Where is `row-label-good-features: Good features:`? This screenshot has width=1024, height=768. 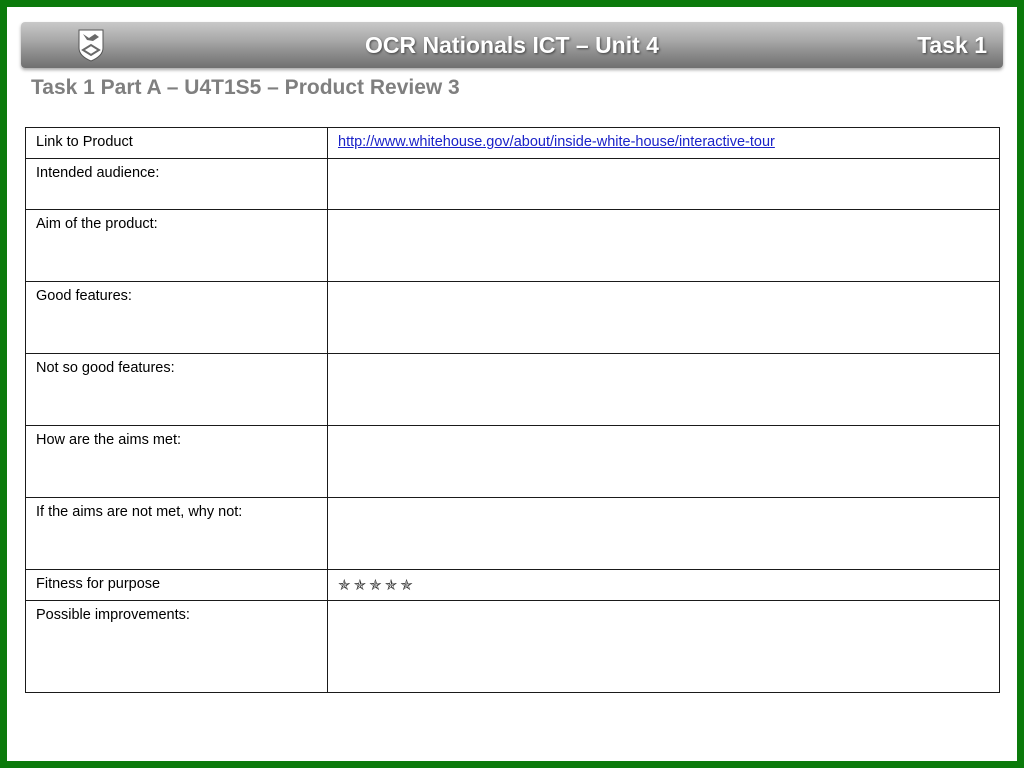
row-label-good-features: Good features: is located at coordinates (176, 317).